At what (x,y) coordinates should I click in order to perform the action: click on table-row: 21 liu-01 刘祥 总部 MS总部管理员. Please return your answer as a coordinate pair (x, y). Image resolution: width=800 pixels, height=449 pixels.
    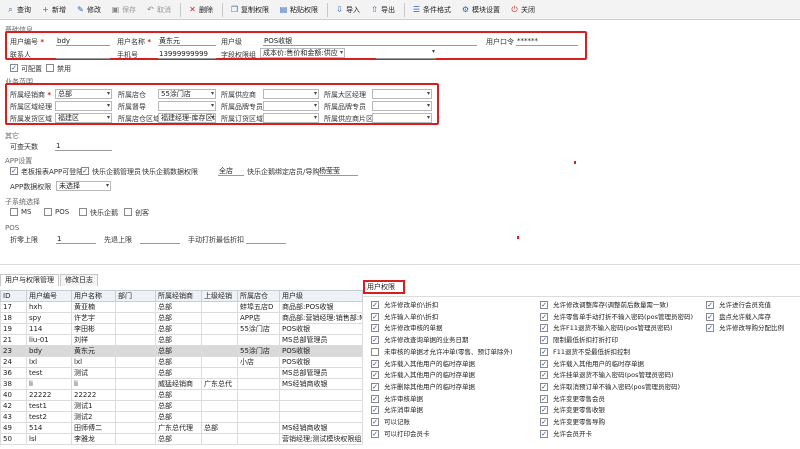
    Looking at the image, I should click on (181, 340).